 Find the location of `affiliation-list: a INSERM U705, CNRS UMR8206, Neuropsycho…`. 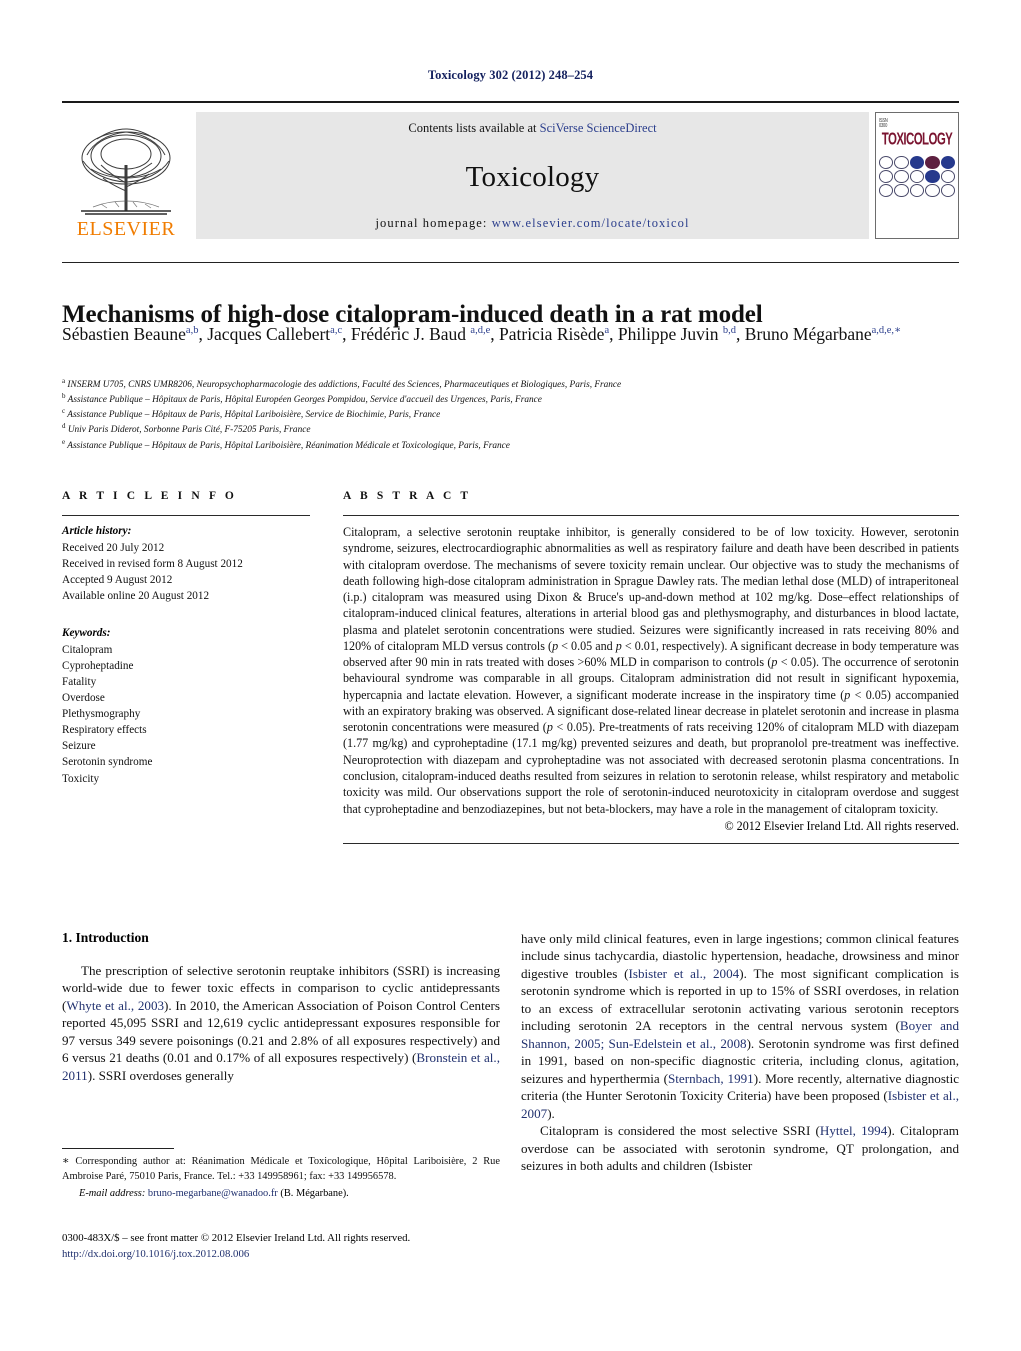

affiliation-list: a INSERM U705, CNRS UMR8206, Neuropsycho… is located at coordinates (507, 415).